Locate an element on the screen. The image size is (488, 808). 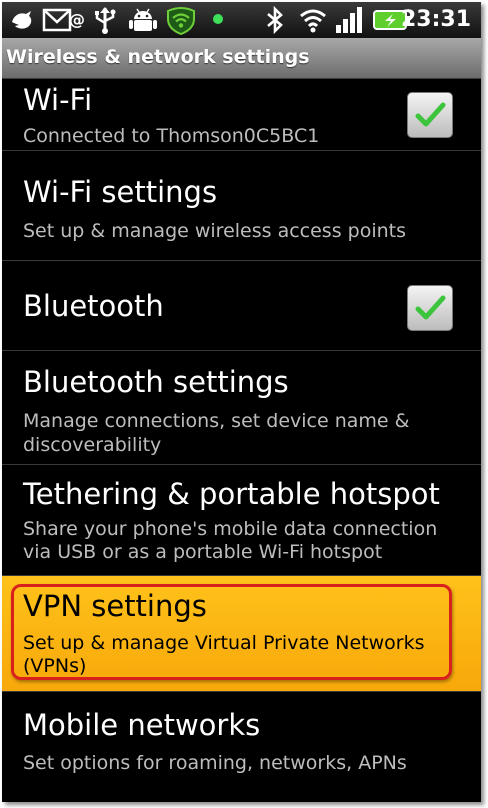
annotation-highlight-box is located at coordinates (231, 632).